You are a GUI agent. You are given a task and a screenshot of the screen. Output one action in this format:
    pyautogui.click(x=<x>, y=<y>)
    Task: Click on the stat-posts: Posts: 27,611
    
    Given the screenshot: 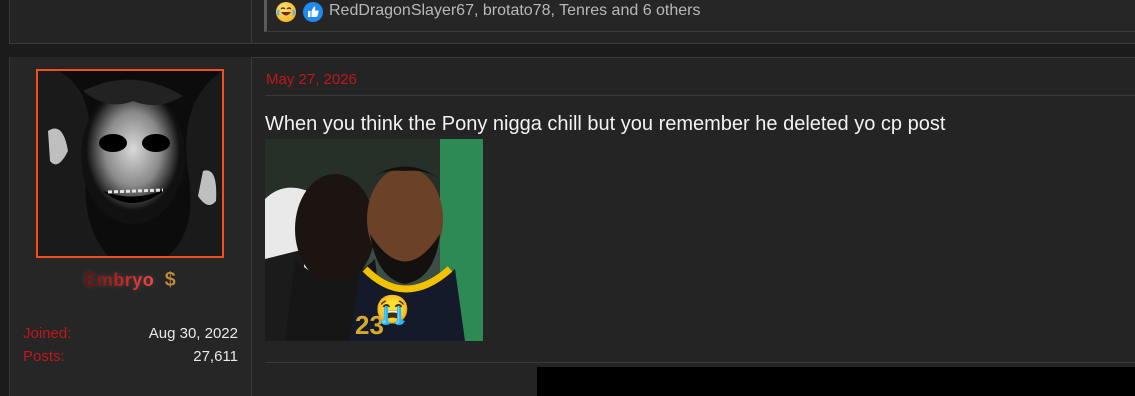 What is the action you would take?
    pyautogui.click(x=130, y=358)
    